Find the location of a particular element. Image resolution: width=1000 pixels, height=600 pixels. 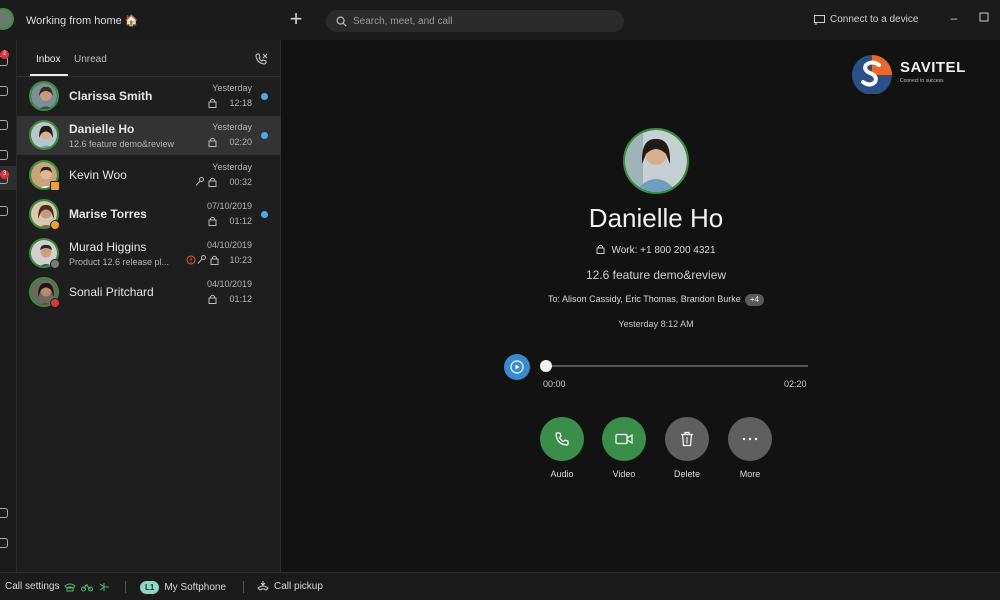

tab-active-underline is located at coordinates (49, 75).